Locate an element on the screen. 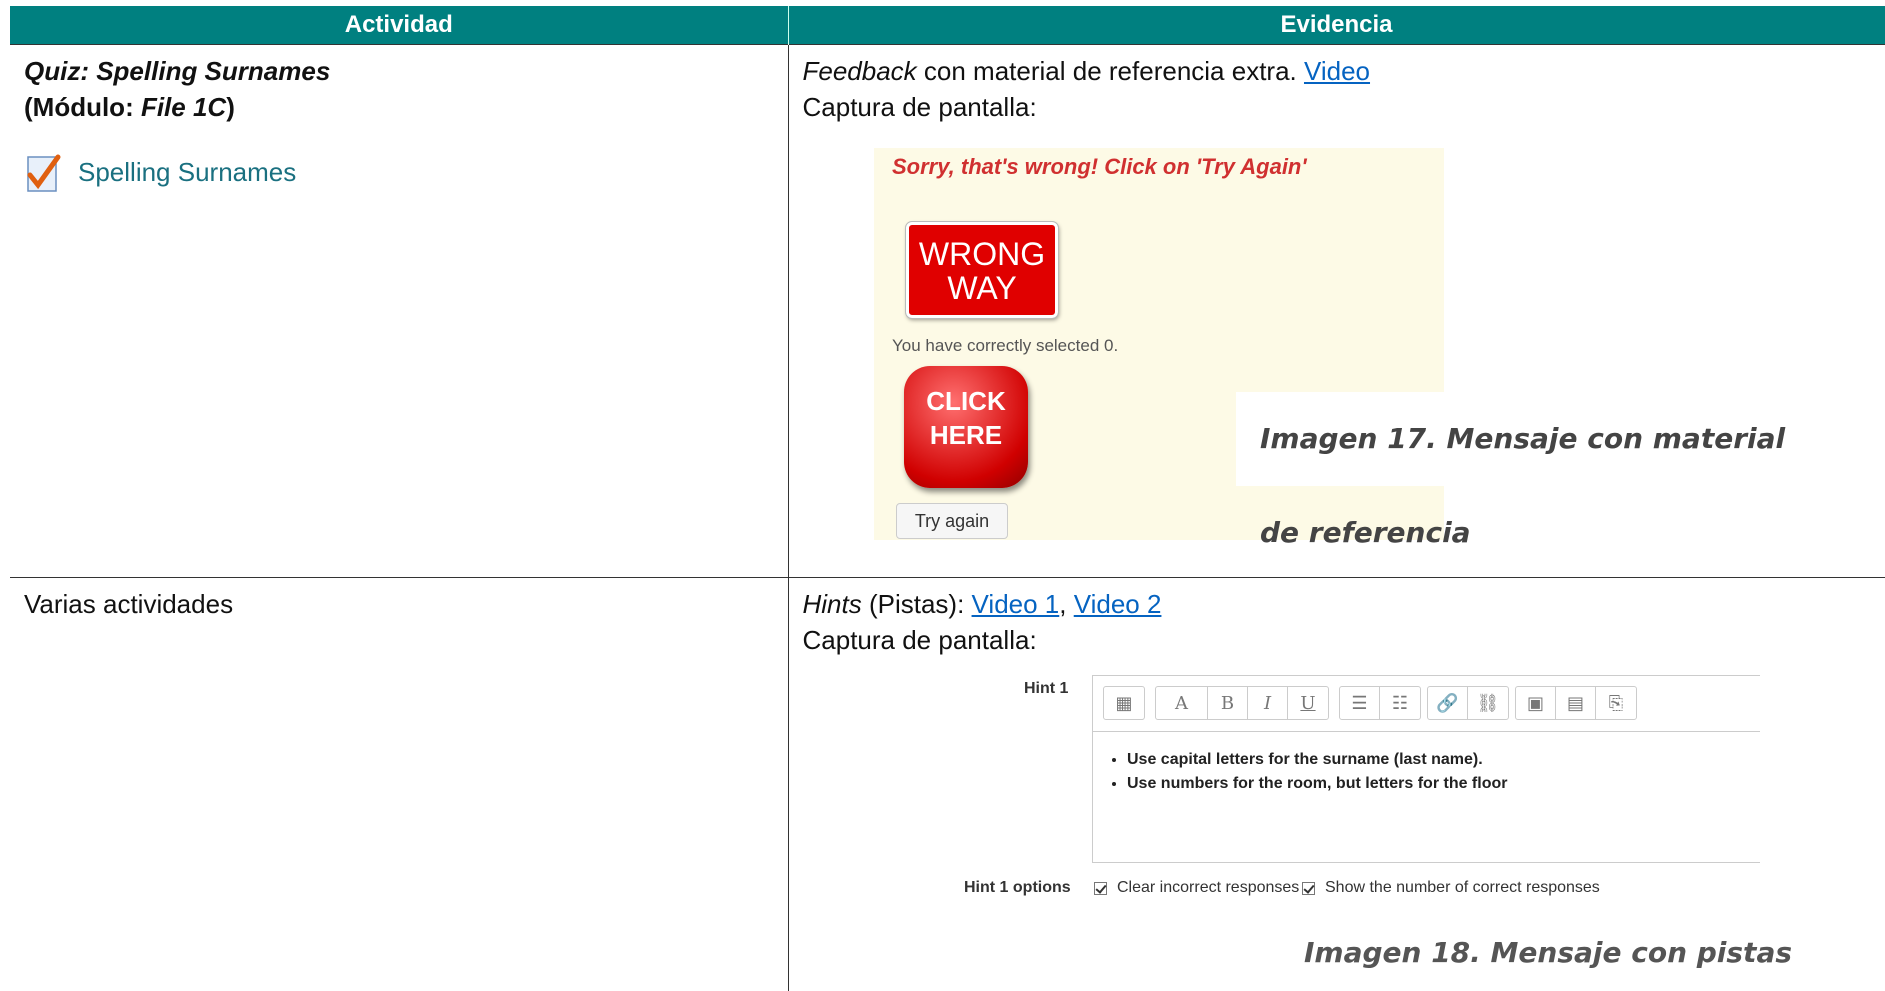 Image resolution: width=1885 pixels, height=991 pixels. font-size-icon: A is located at coordinates (1182, 703).